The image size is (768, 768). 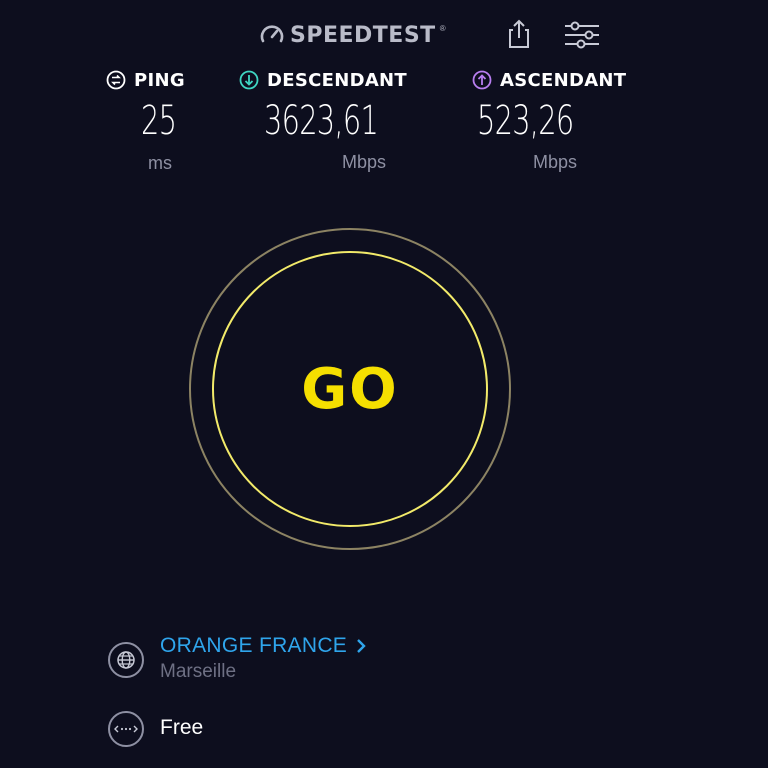 What do you see at coordinates (442, 28) in the screenshot?
I see `logo-trademark: ®` at bounding box center [442, 28].